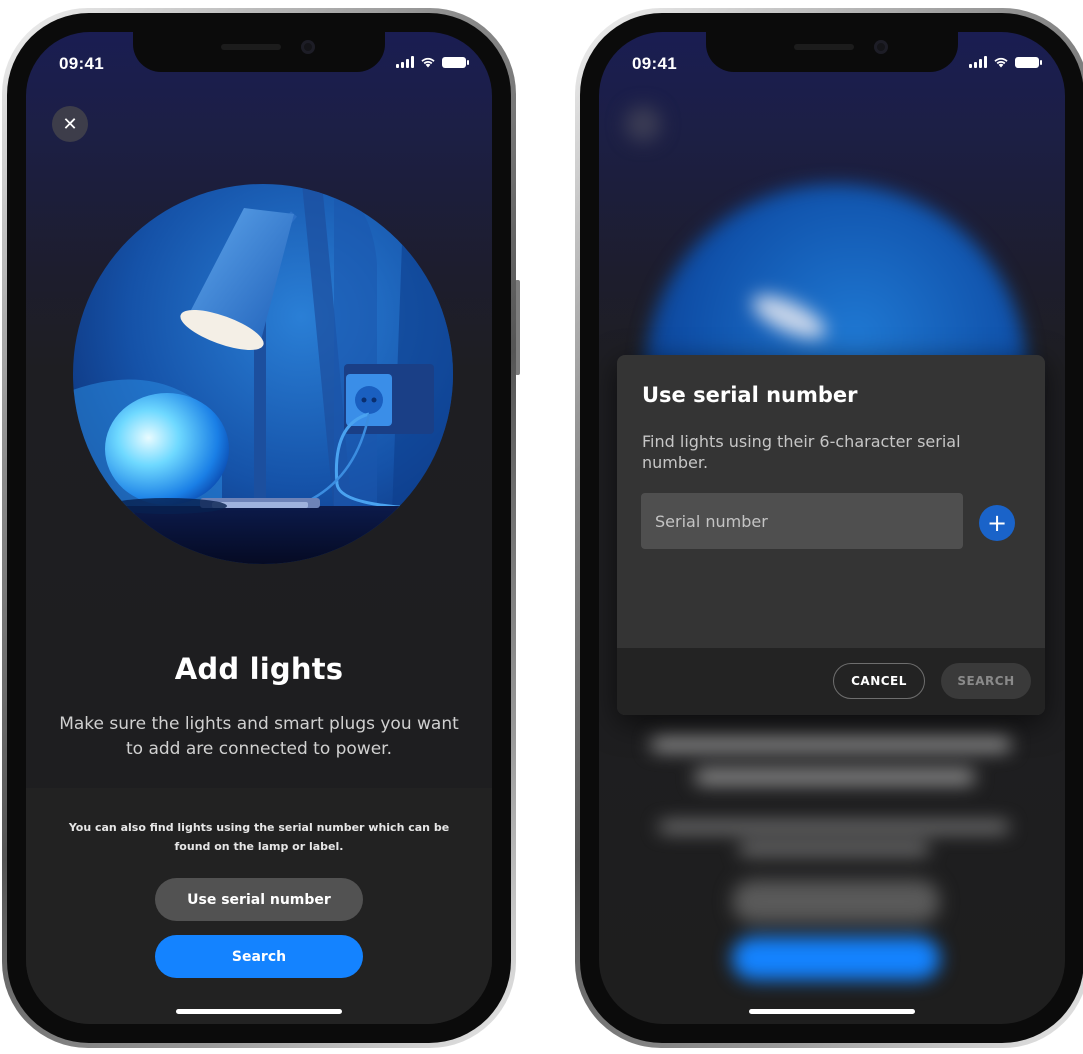 The image size is (1083, 1054). What do you see at coordinates (259, 669) in the screenshot?
I see `page-title: Add lights` at bounding box center [259, 669].